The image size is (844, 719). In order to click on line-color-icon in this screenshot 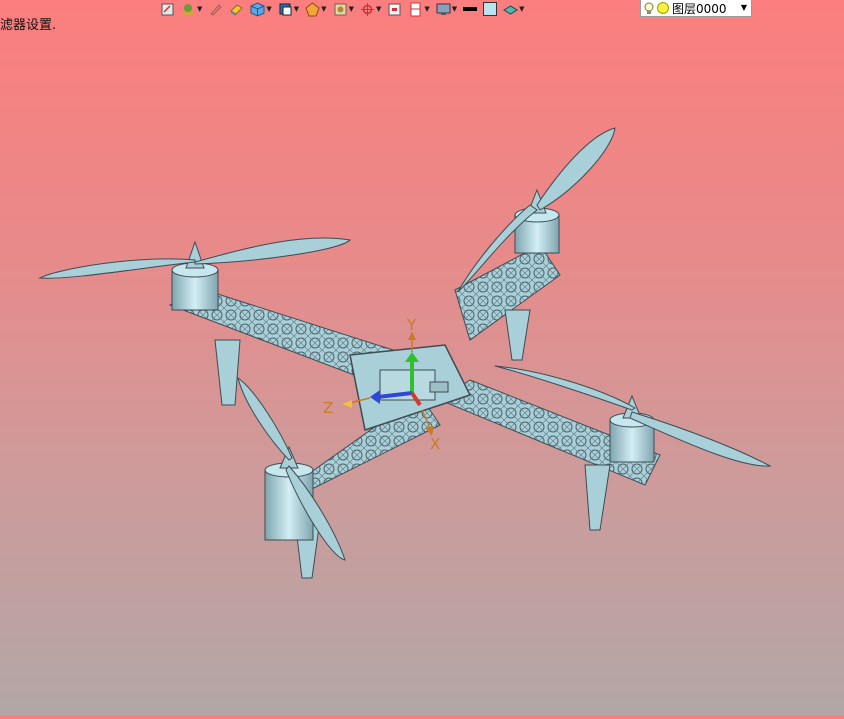, I will do `click(470, 9)`.